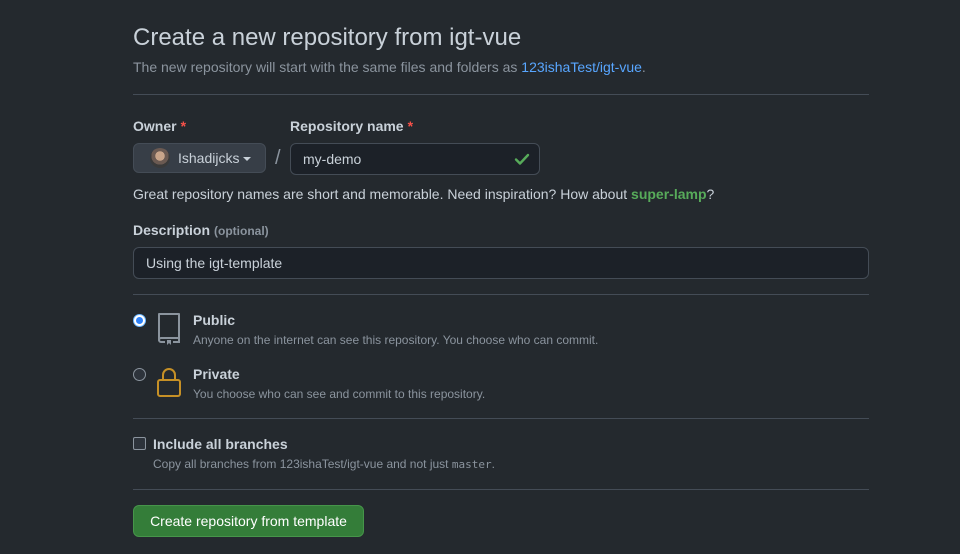  What do you see at coordinates (172, 230) in the screenshot?
I see `description-label-text: Description` at bounding box center [172, 230].